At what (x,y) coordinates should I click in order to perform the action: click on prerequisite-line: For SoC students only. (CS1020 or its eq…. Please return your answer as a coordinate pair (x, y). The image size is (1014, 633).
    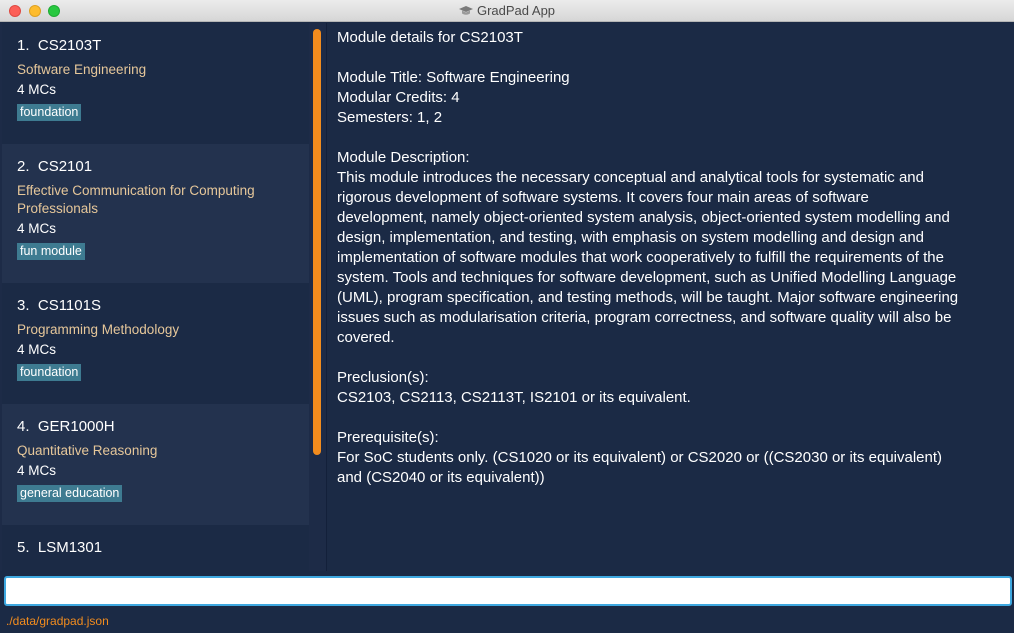
    Looking at the image, I should click on (640, 457).